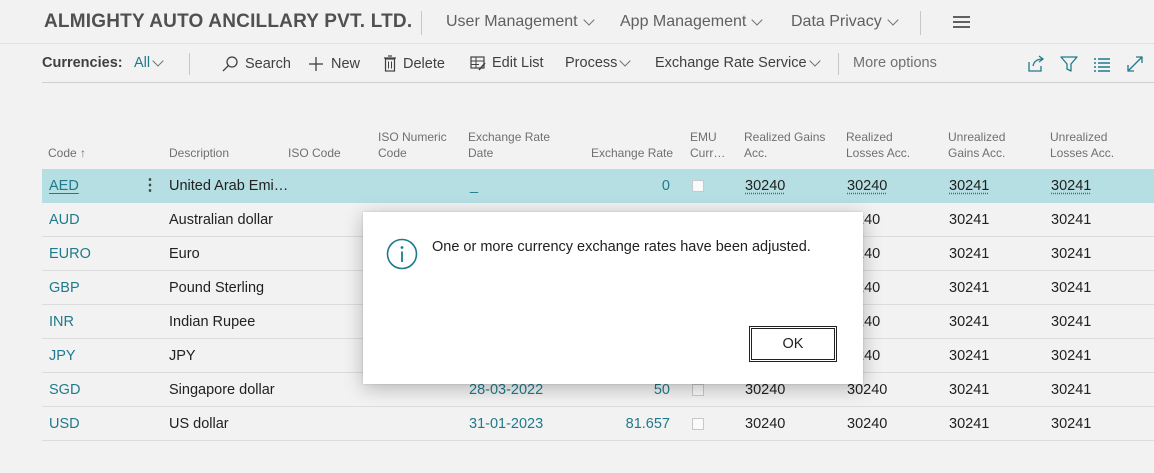 Image resolution: width=1154 pixels, height=473 pixels. I want to click on actionbar-rule, so click(598, 82).